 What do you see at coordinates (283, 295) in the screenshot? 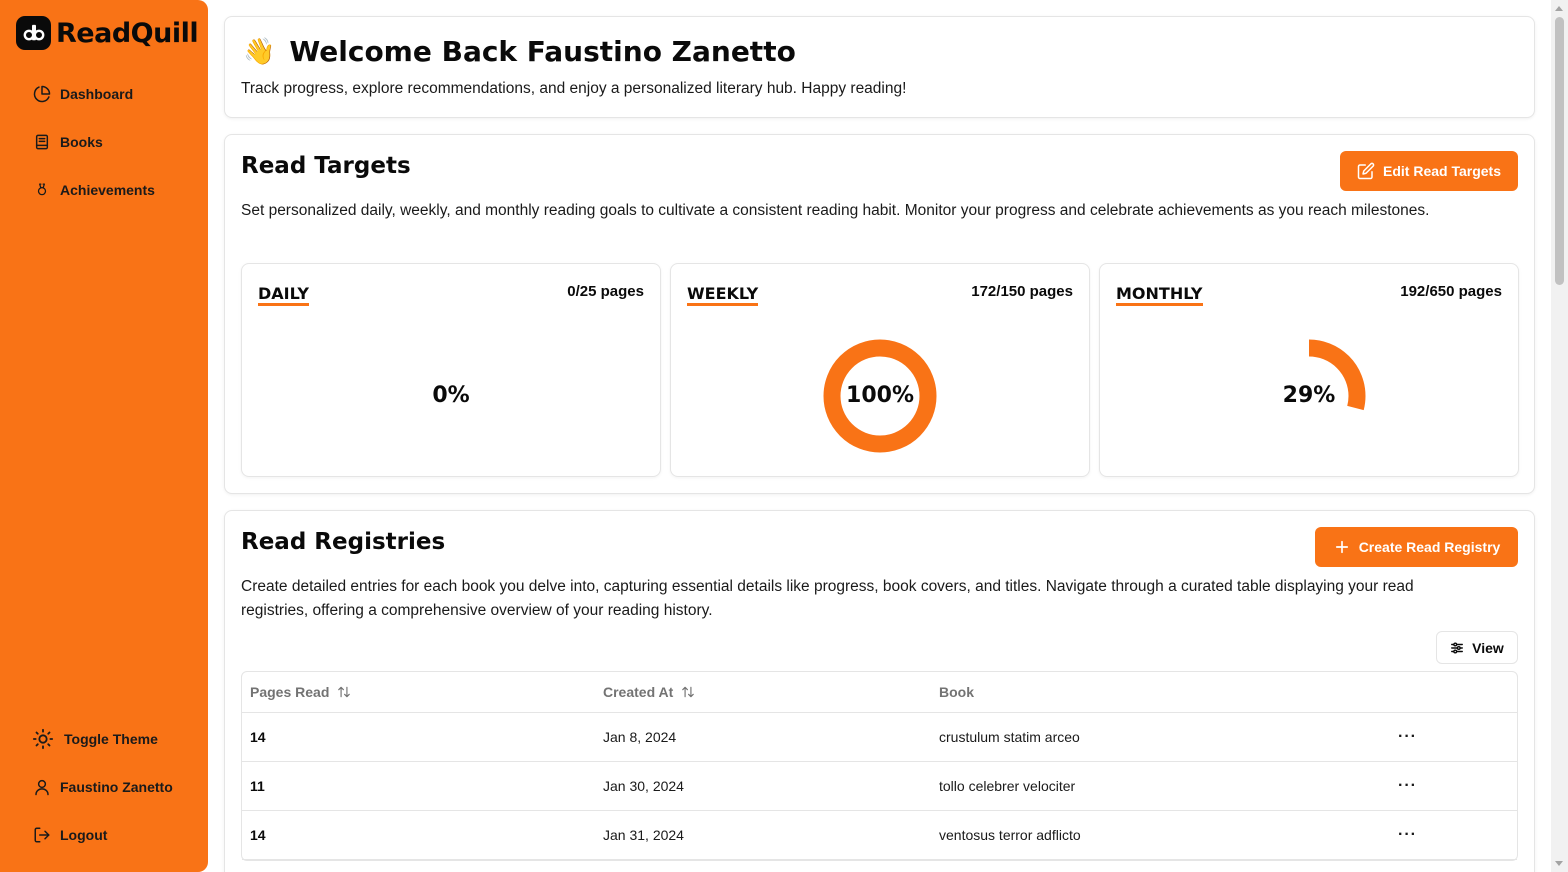
I see `daily-label: DAILY` at bounding box center [283, 295].